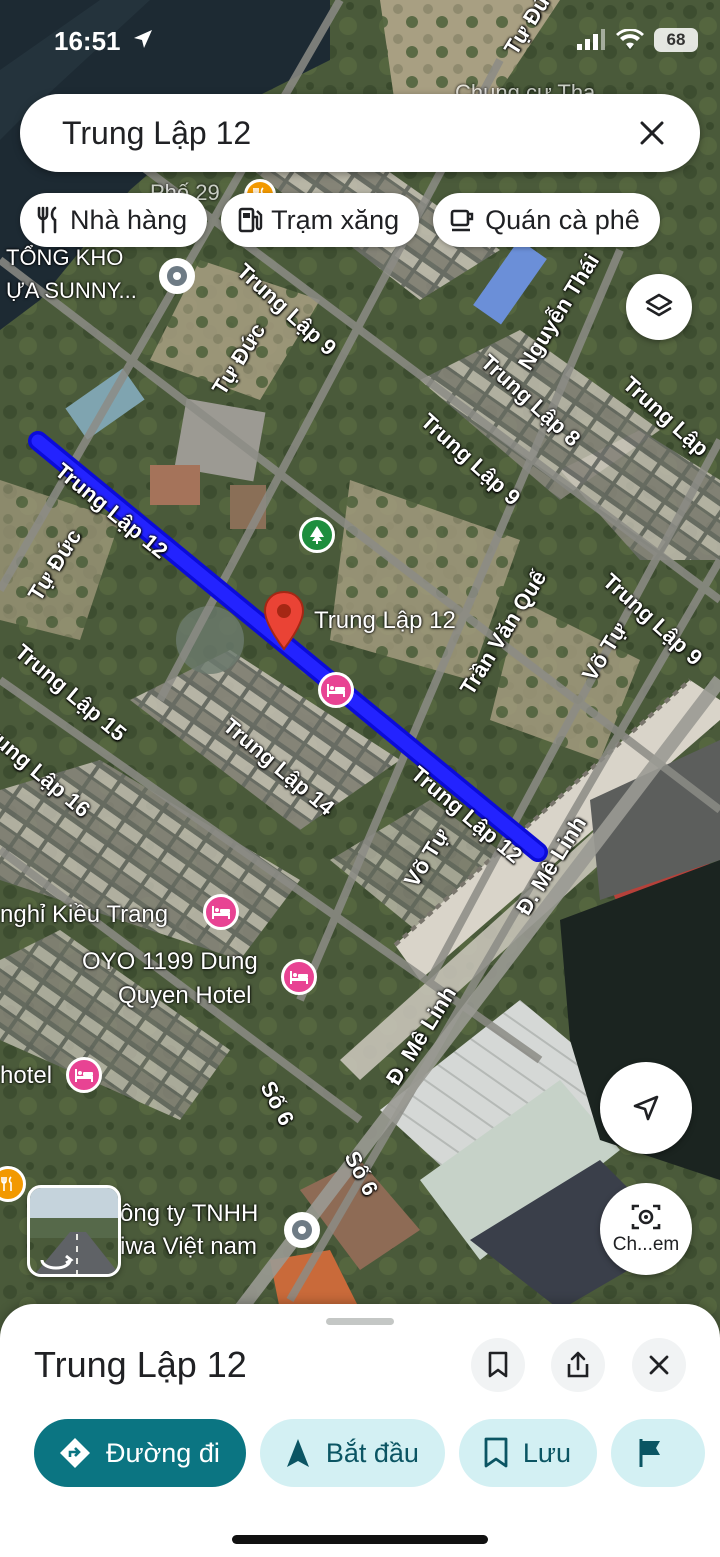 The image size is (720, 1557). Describe the element at coordinates (140, 1364) in the screenshot. I see `place-title: Trung Lập 12` at that location.